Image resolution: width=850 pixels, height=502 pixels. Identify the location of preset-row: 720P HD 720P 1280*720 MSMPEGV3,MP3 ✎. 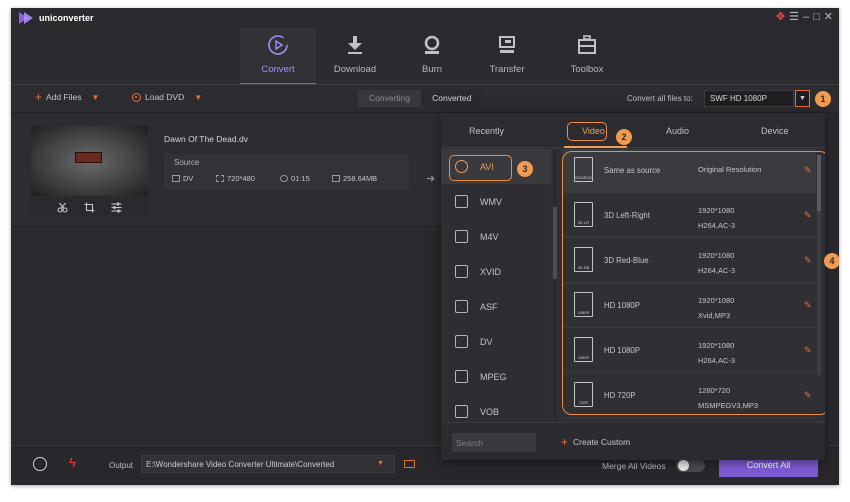
(689, 396).